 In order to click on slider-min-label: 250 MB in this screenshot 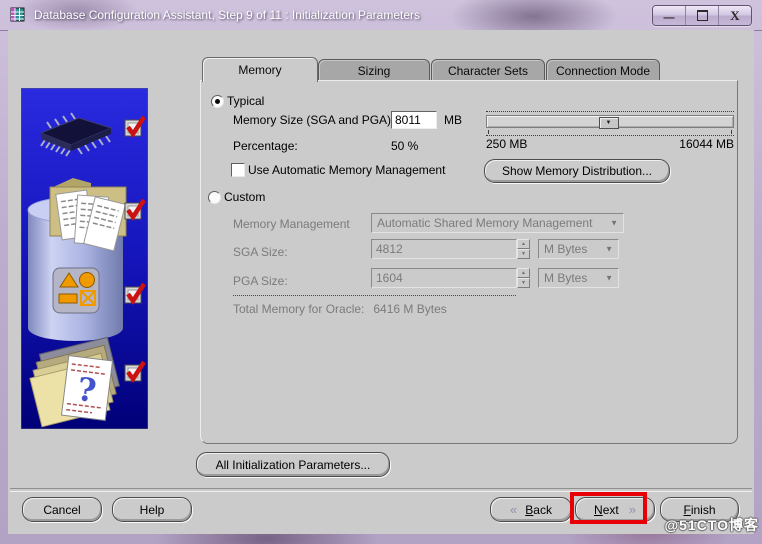, I will do `click(507, 144)`.